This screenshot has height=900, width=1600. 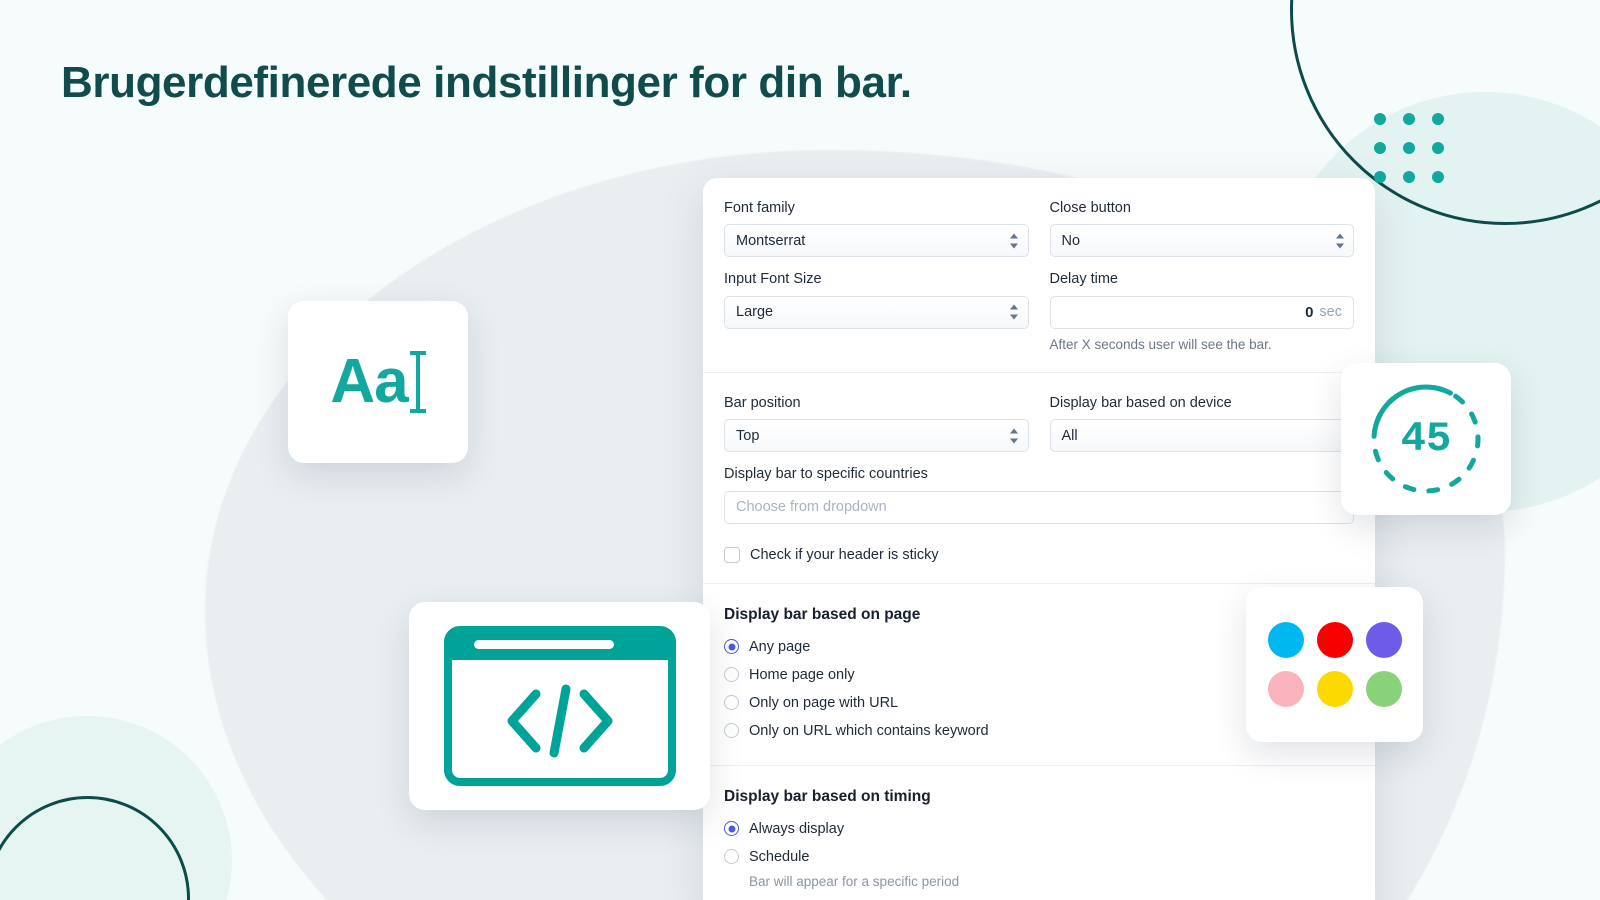 What do you see at coordinates (780, 646) in the screenshot?
I see `radio-any-page-label: Any page` at bounding box center [780, 646].